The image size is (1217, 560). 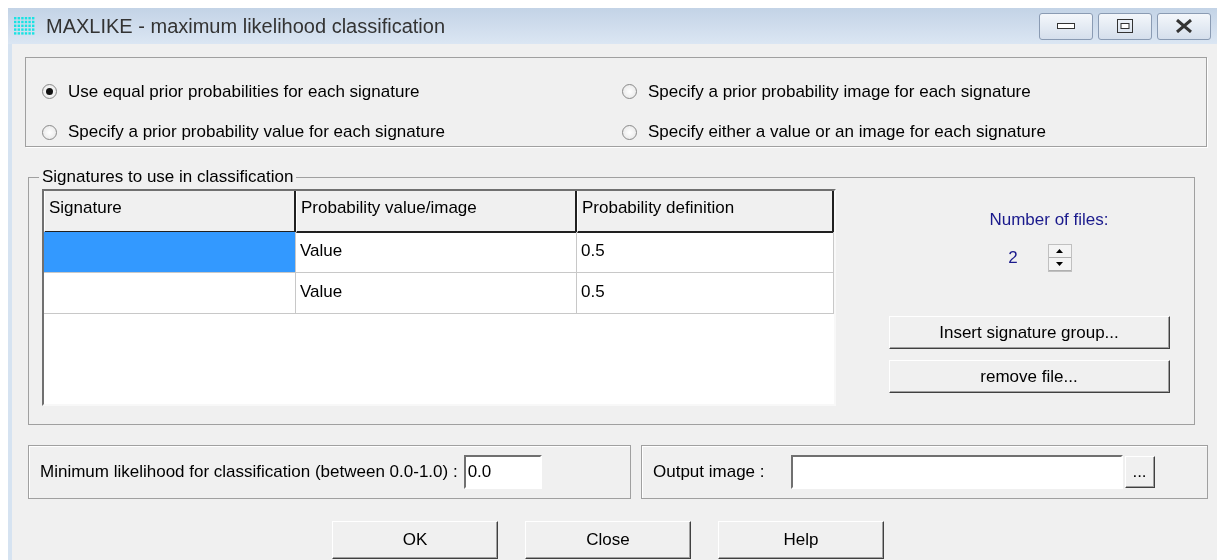 What do you see at coordinates (1060, 251) in the screenshot?
I see `up-arrow-icon` at bounding box center [1060, 251].